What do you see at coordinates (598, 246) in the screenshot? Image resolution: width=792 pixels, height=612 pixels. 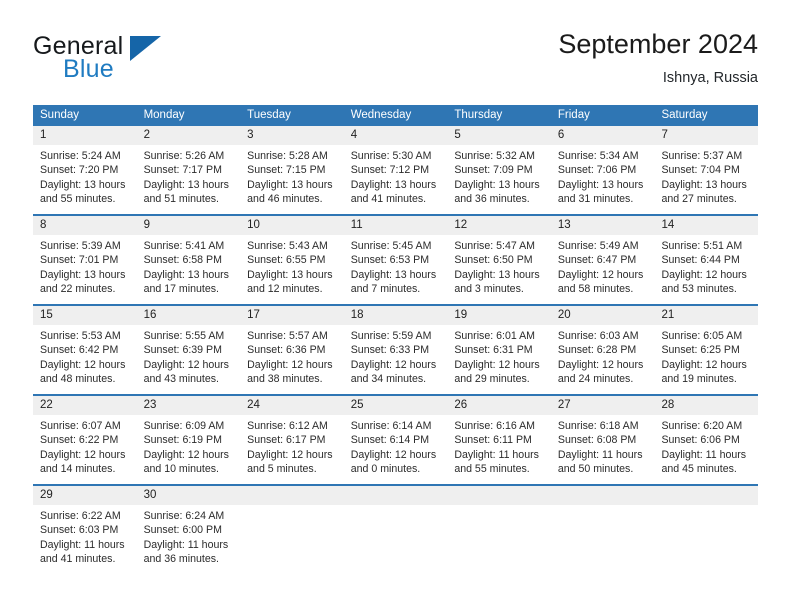 I see `sunrise-text: Sunrise: 5:49 AM` at bounding box center [598, 246].